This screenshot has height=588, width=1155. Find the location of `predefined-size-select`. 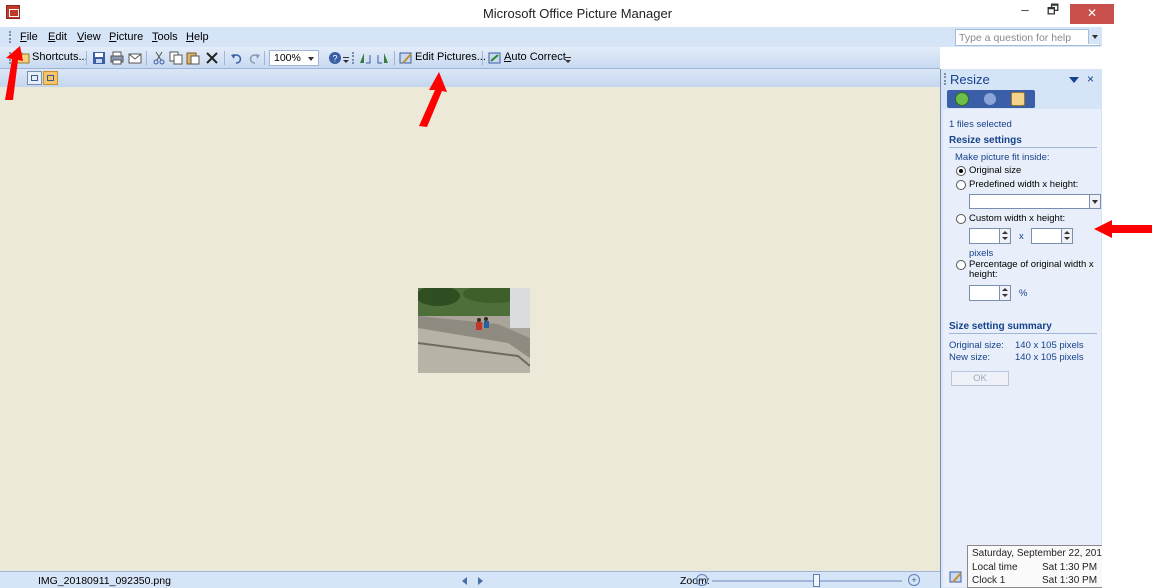

predefined-size-select is located at coordinates (1035, 201).